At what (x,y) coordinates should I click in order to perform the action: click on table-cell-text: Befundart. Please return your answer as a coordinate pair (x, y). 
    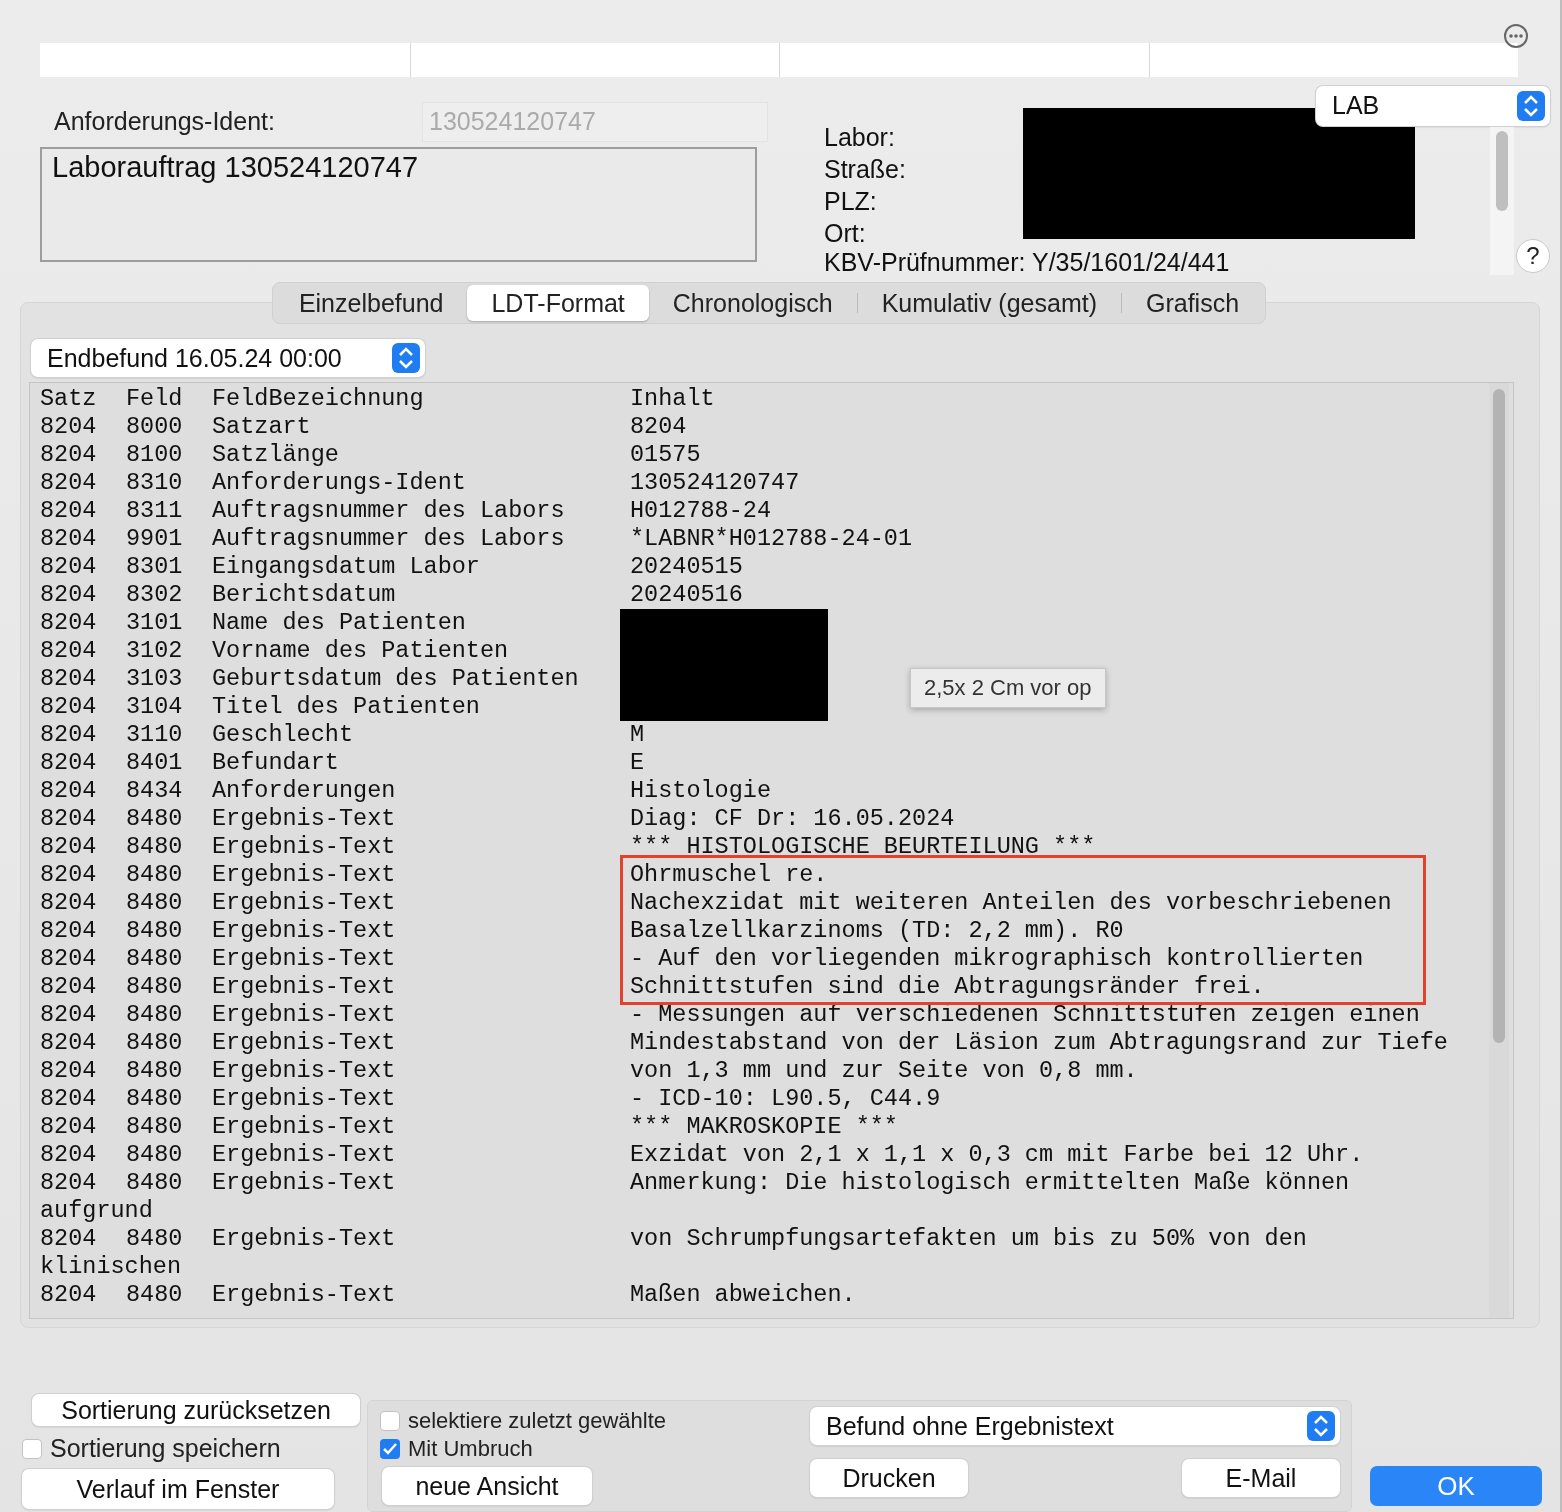
    Looking at the image, I should click on (276, 763).